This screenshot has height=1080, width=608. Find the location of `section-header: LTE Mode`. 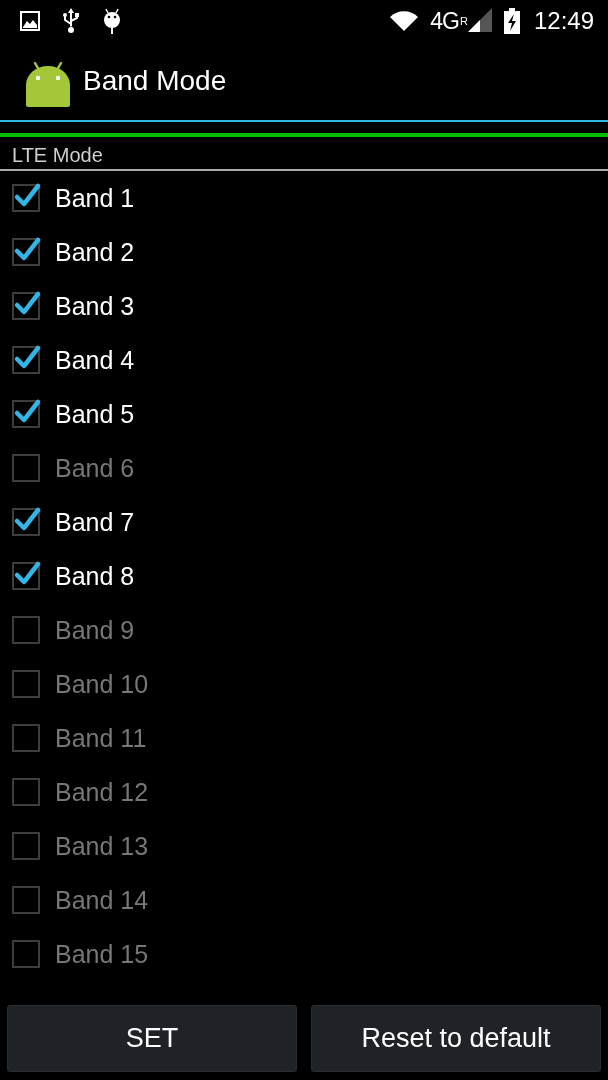

section-header: LTE Mode is located at coordinates (304, 154).